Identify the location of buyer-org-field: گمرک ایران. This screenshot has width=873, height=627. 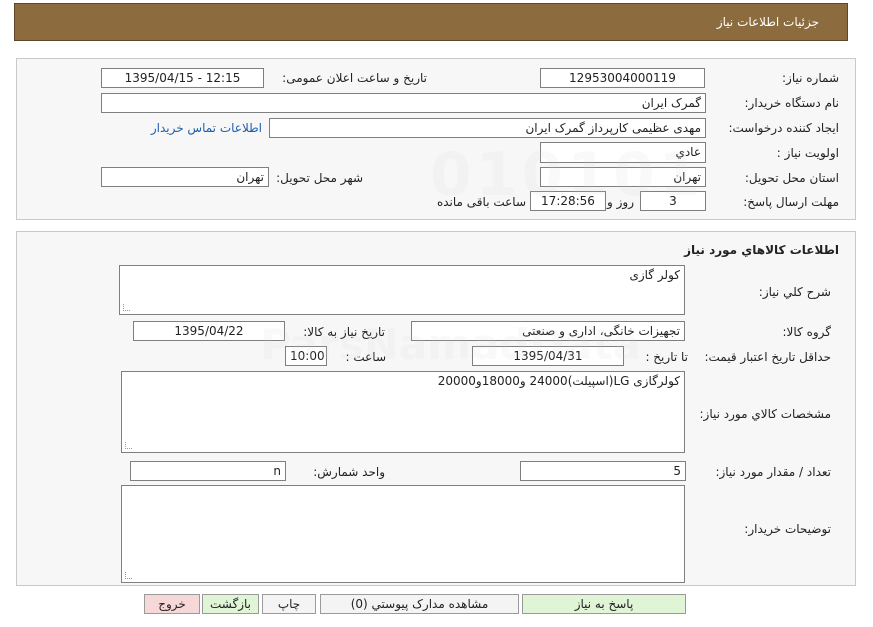
(403, 103).